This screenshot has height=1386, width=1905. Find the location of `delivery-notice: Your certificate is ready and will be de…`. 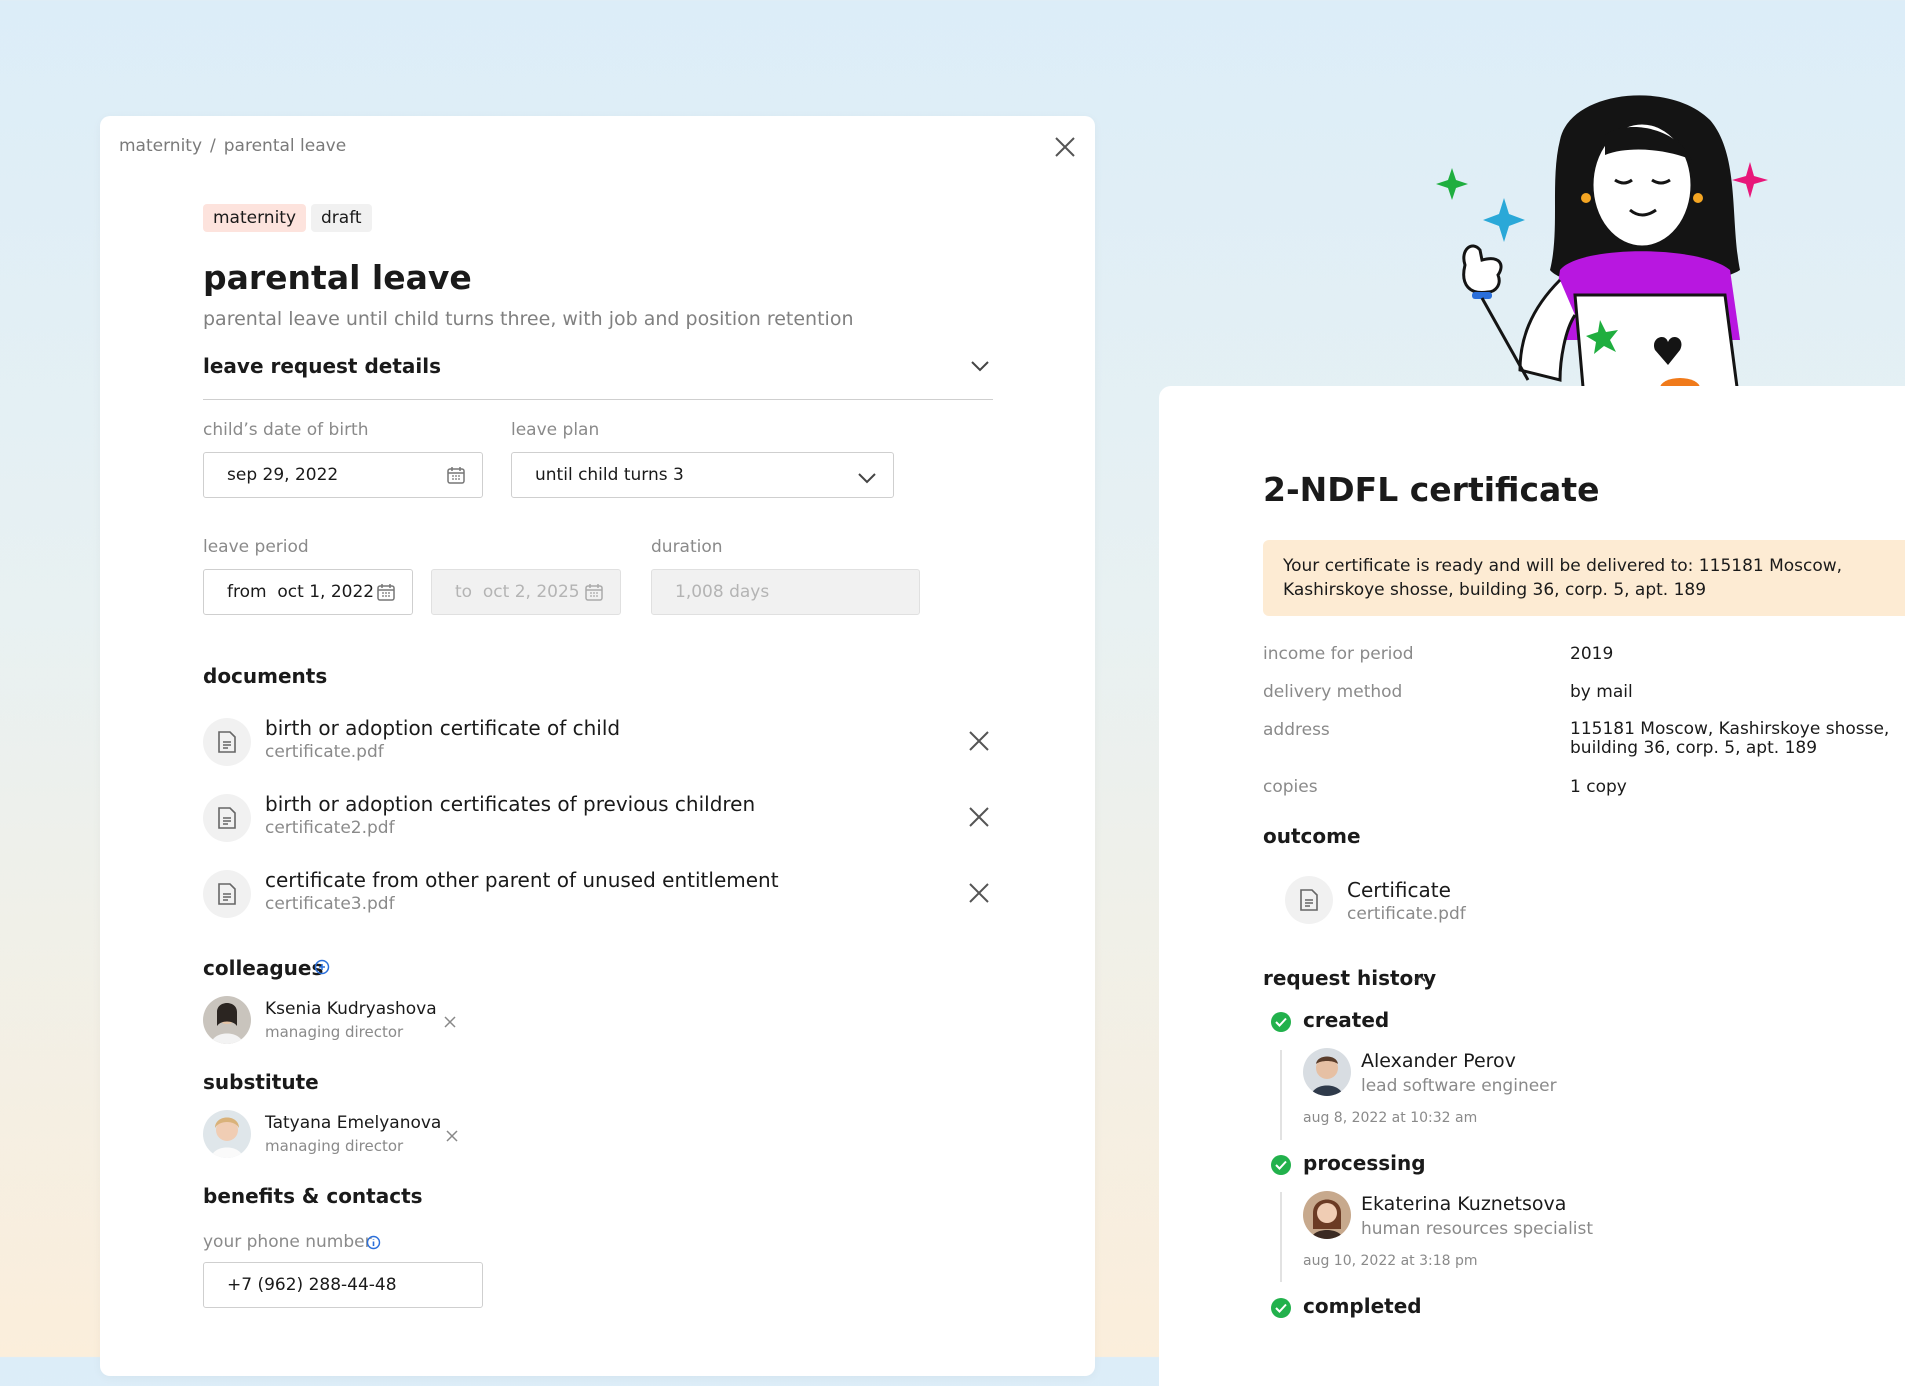

delivery-notice: Your certificate is ready and will be de… is located at coordinates (1584, 578).